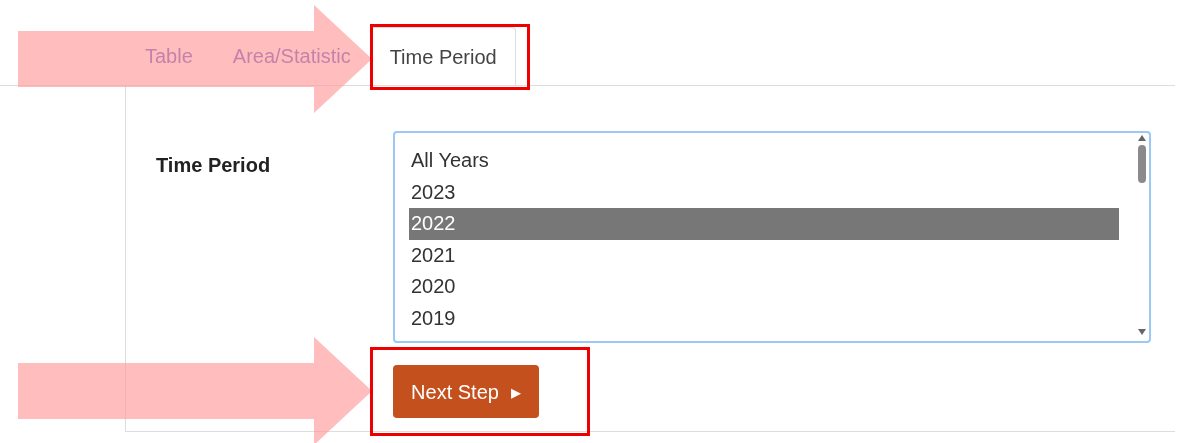 This screenshot has height=443, width=1178. Describe the element at coordinates (443, 56) in the screenshot. I see `tab: Time Period` at that location.